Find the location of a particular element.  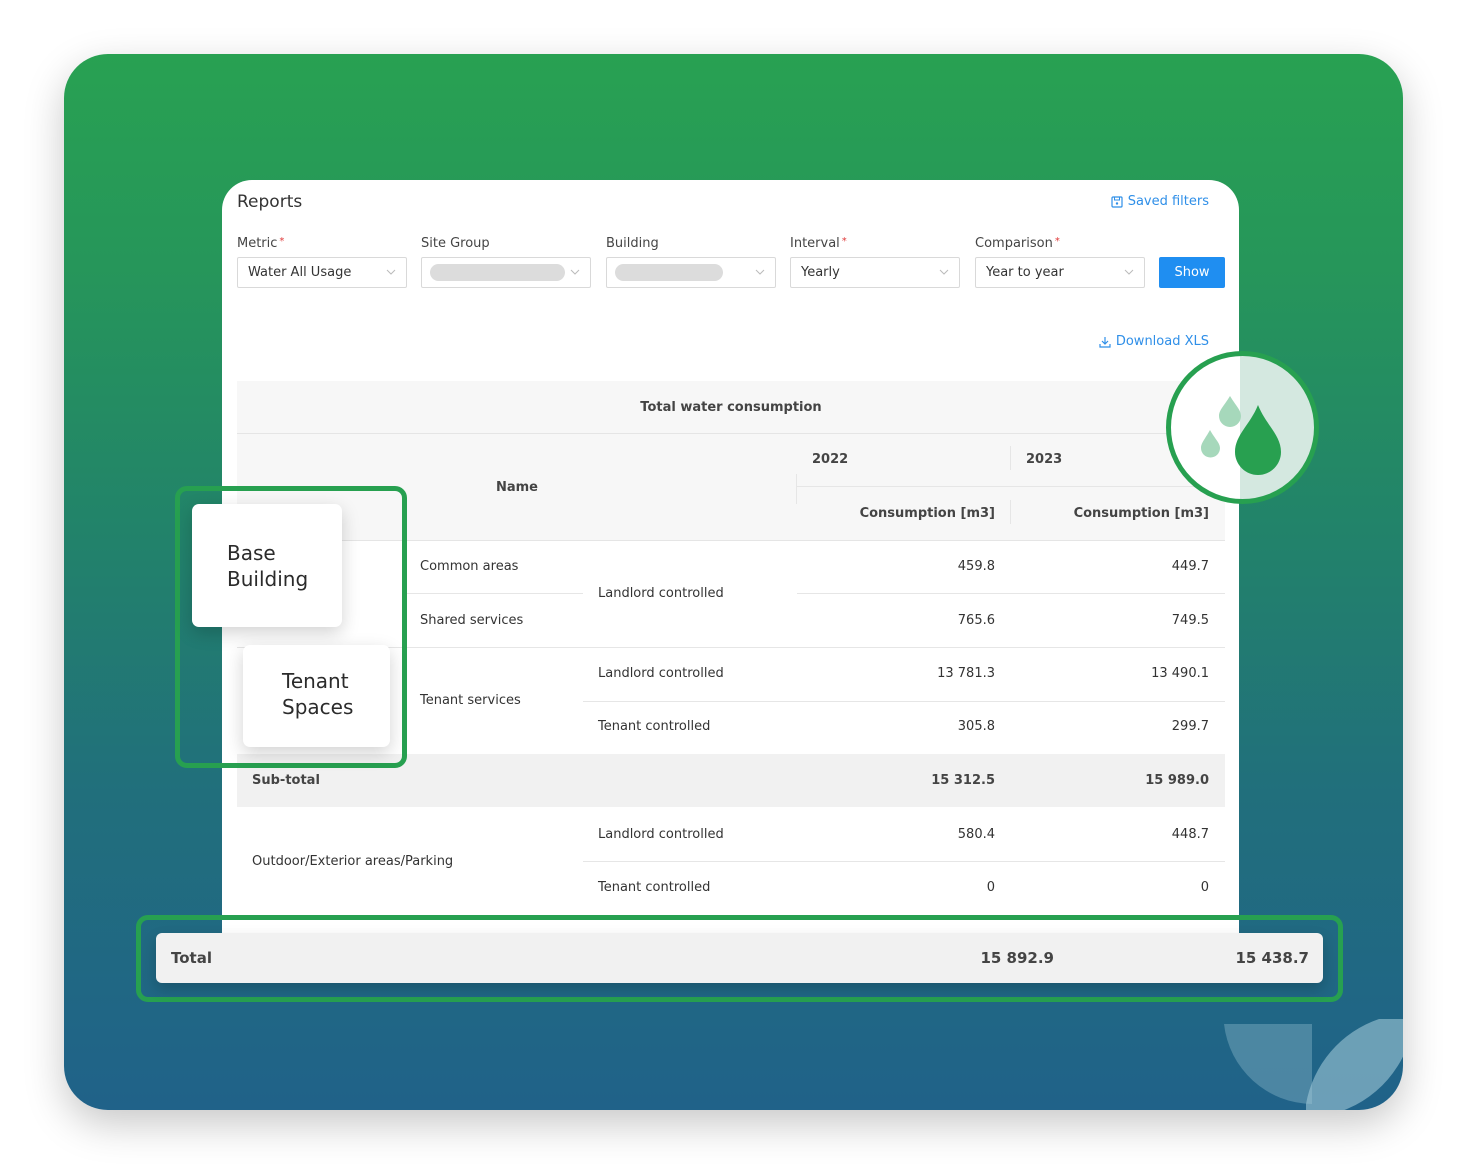

interval-filter: Interval * Yearly is located at coordinates (875, 262).